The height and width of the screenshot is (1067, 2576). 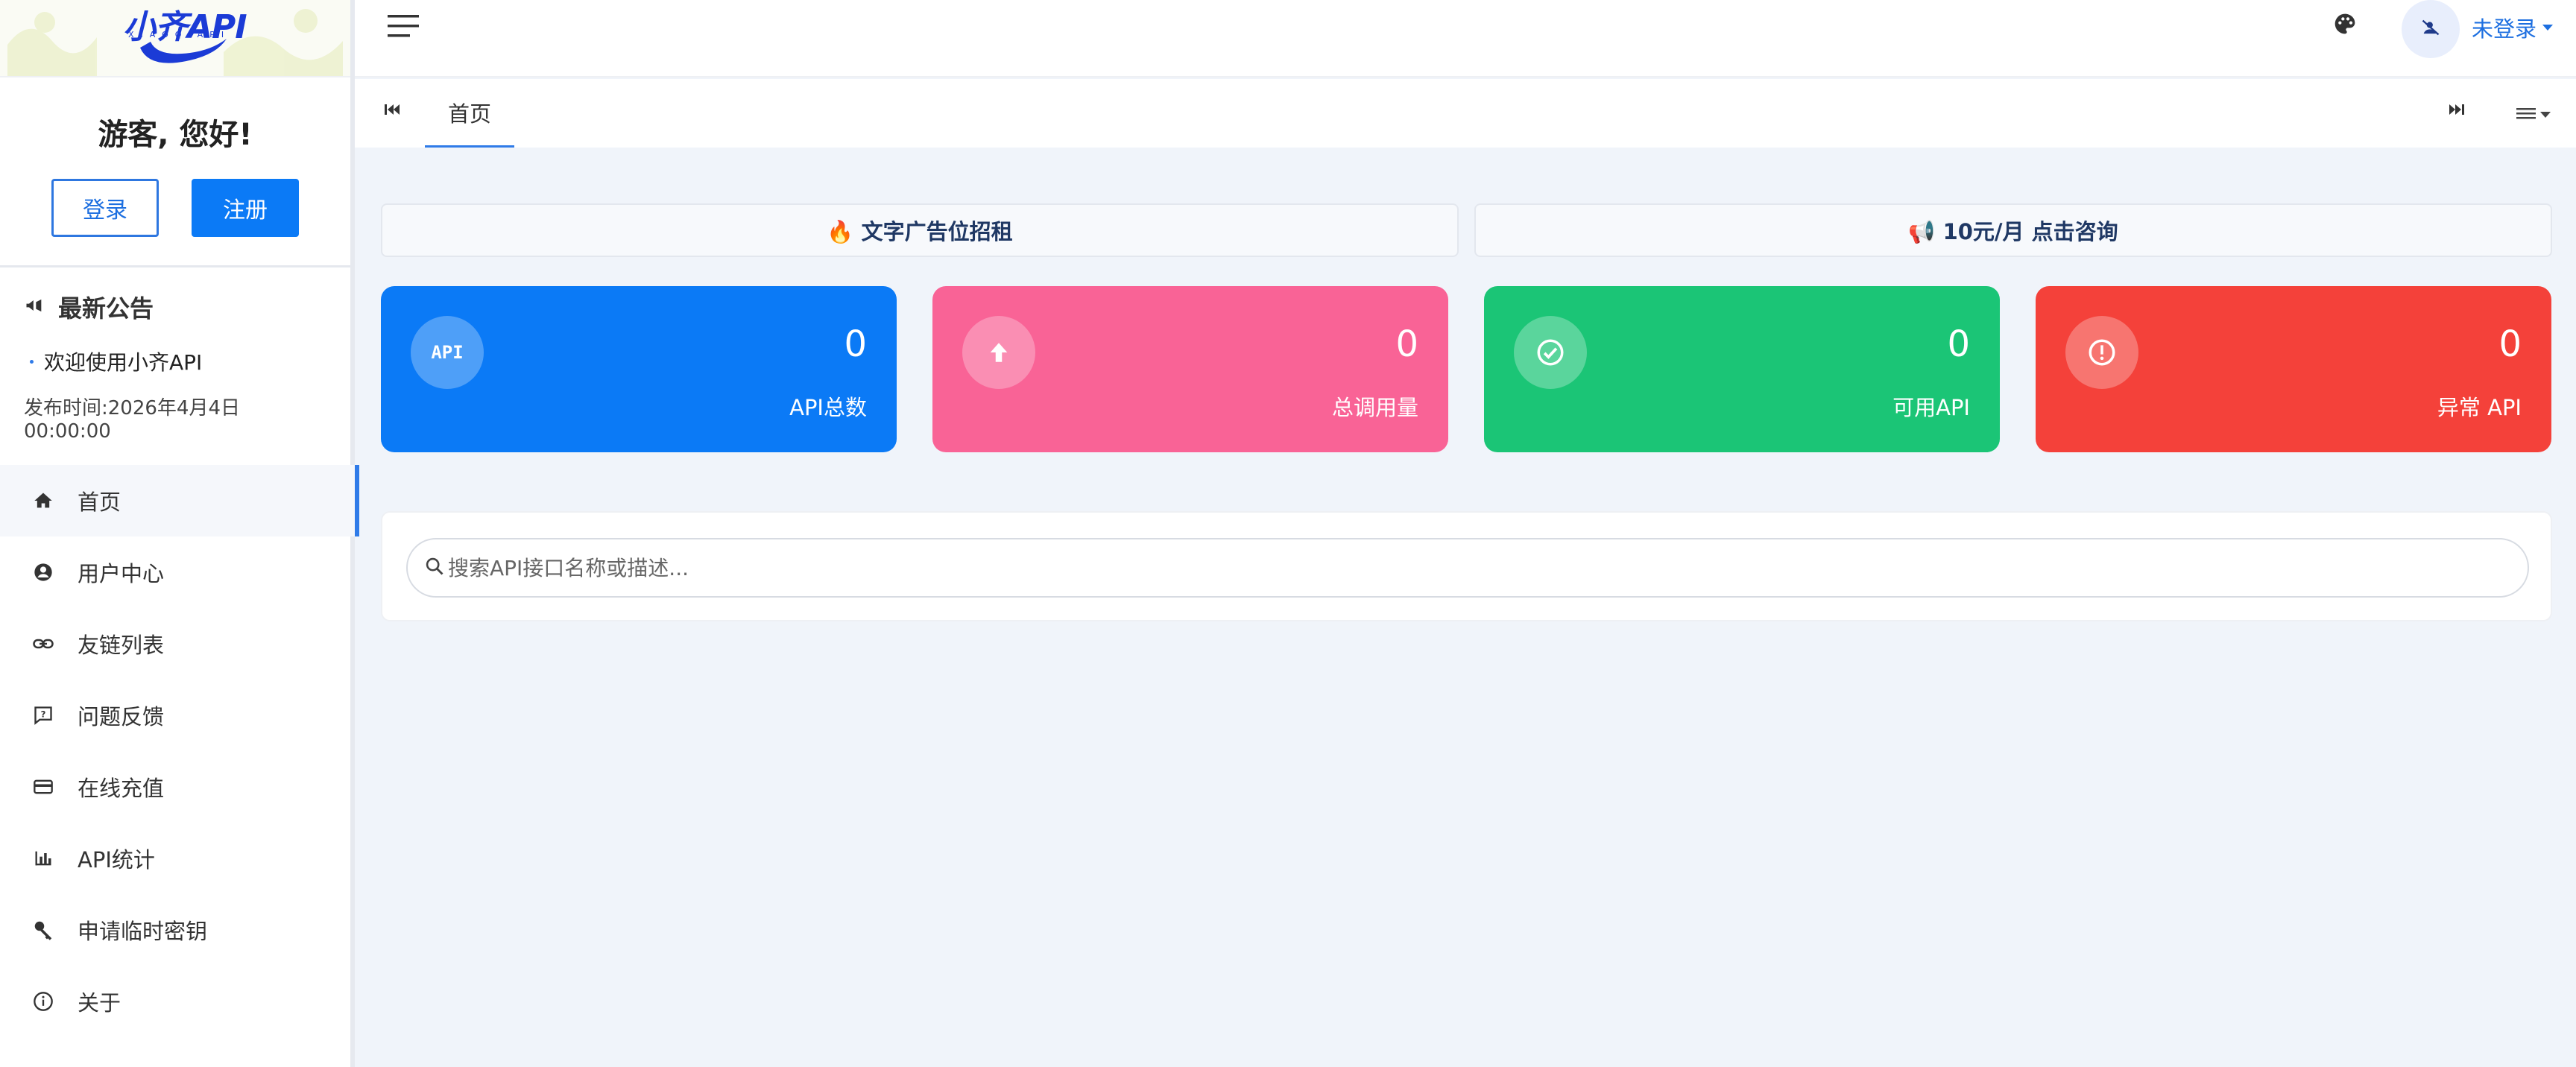 I want to click on stat-label: 可用API, so click(x=1931, y=408).